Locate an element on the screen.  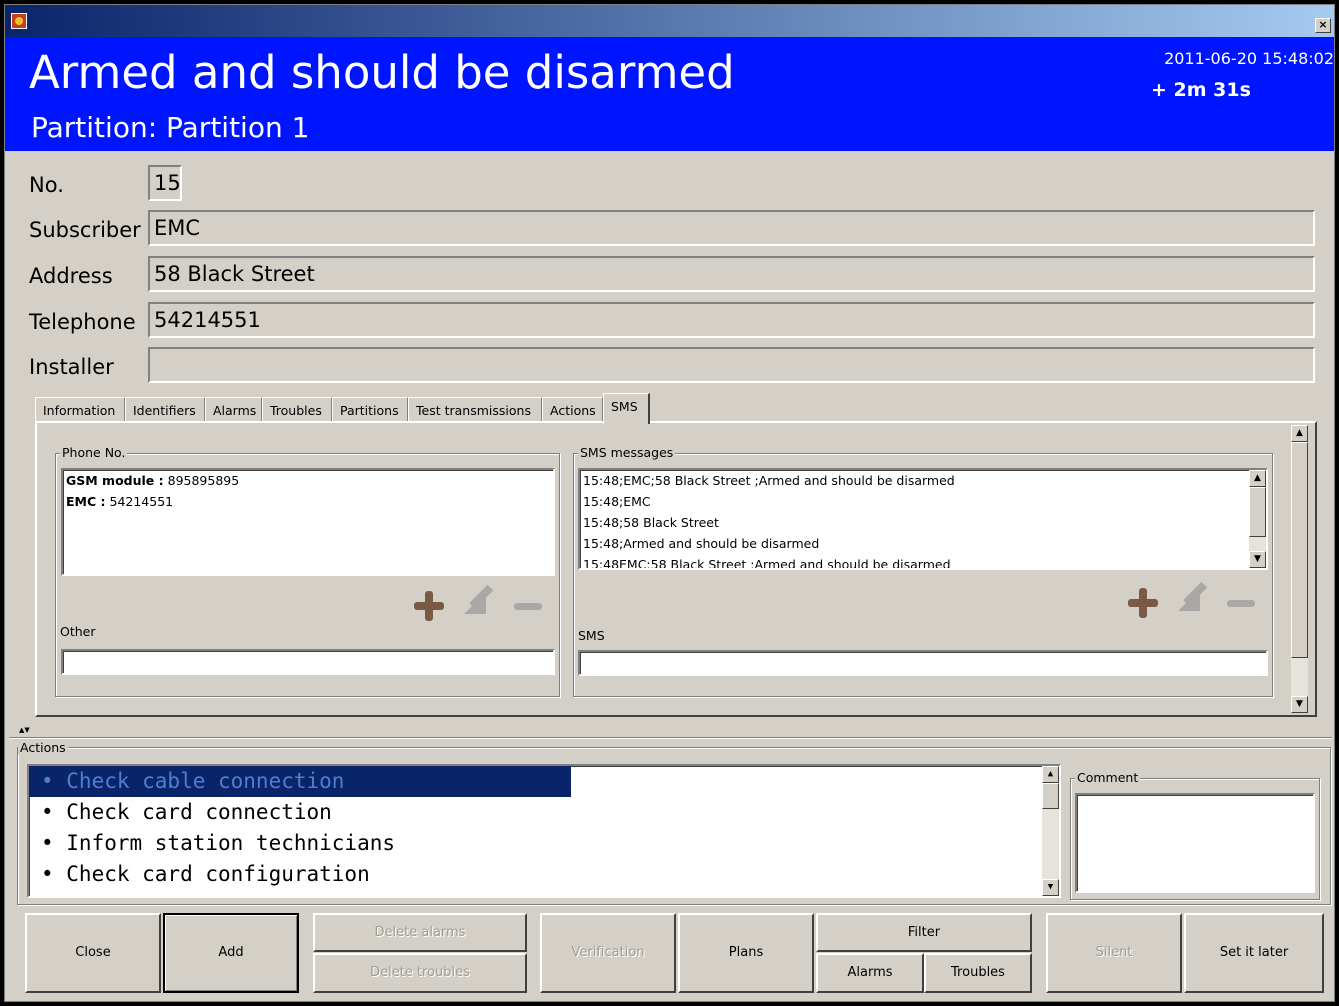
address-label: Address is located at coordinates (71, 276).